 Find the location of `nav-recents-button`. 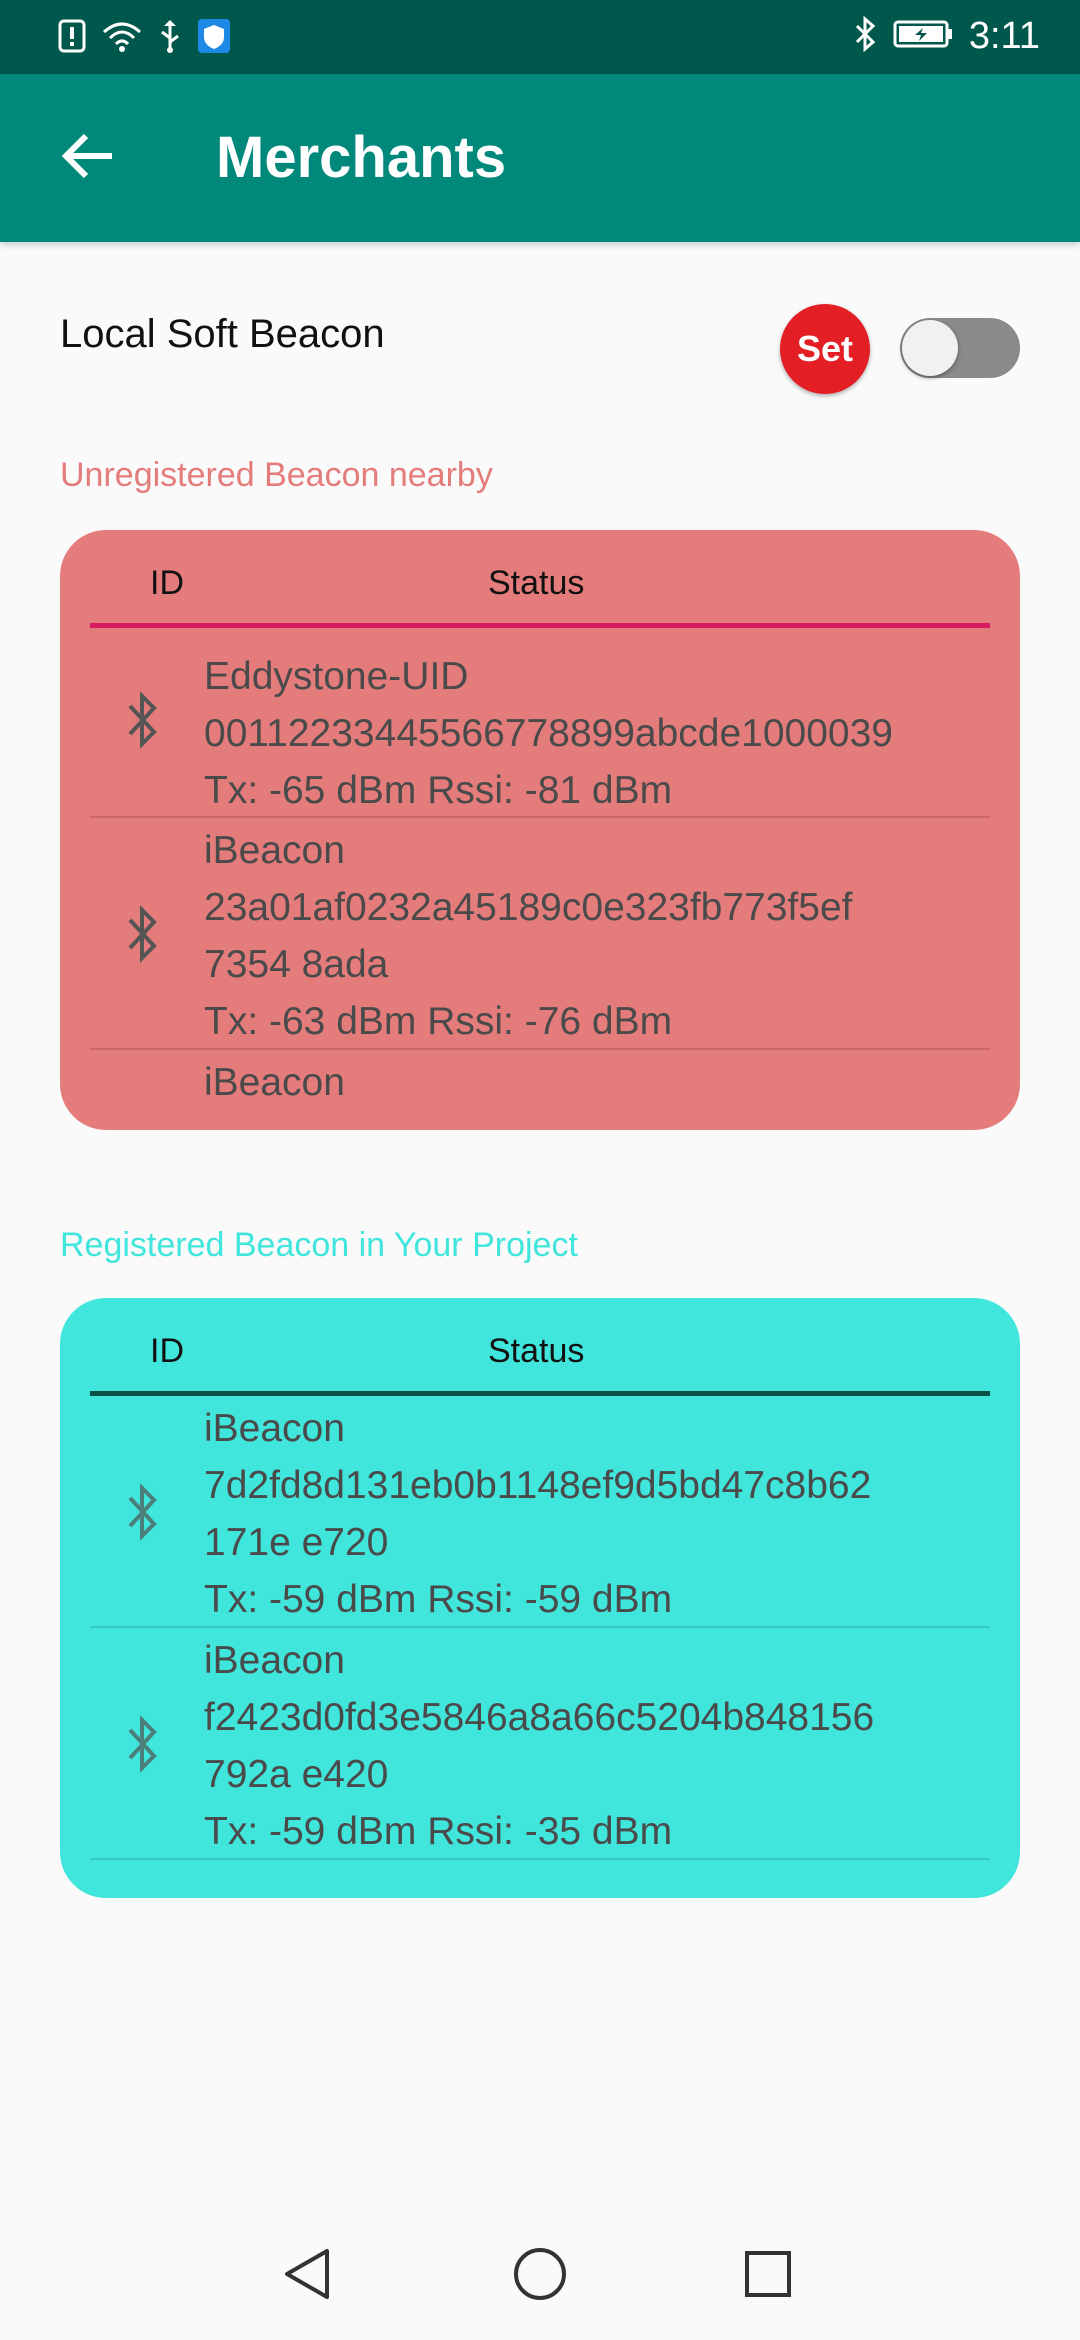

nav-recents-button is located at coordinates (768, 2276).